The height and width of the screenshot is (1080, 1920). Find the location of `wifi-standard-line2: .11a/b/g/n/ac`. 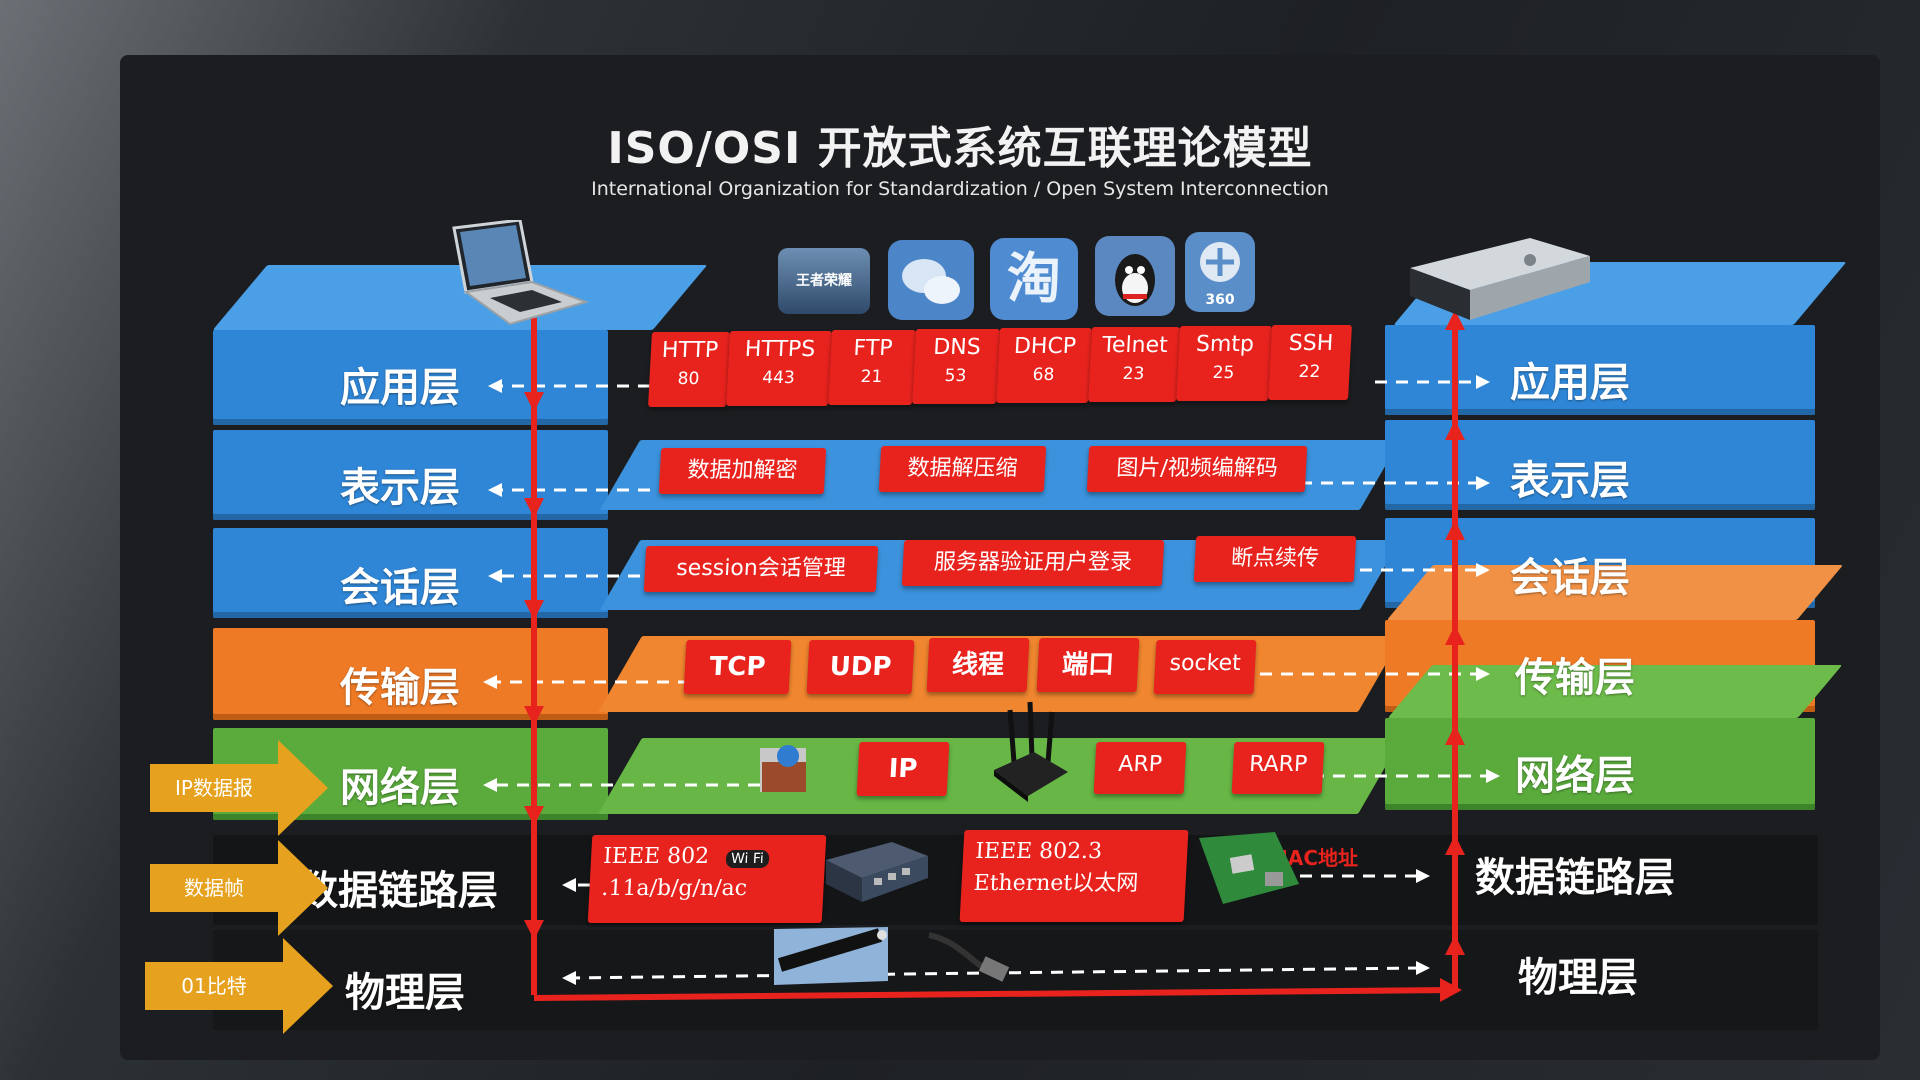

wifi-standard-line2: .11a/b/g/n/ac is located at coordinates (674, 888).